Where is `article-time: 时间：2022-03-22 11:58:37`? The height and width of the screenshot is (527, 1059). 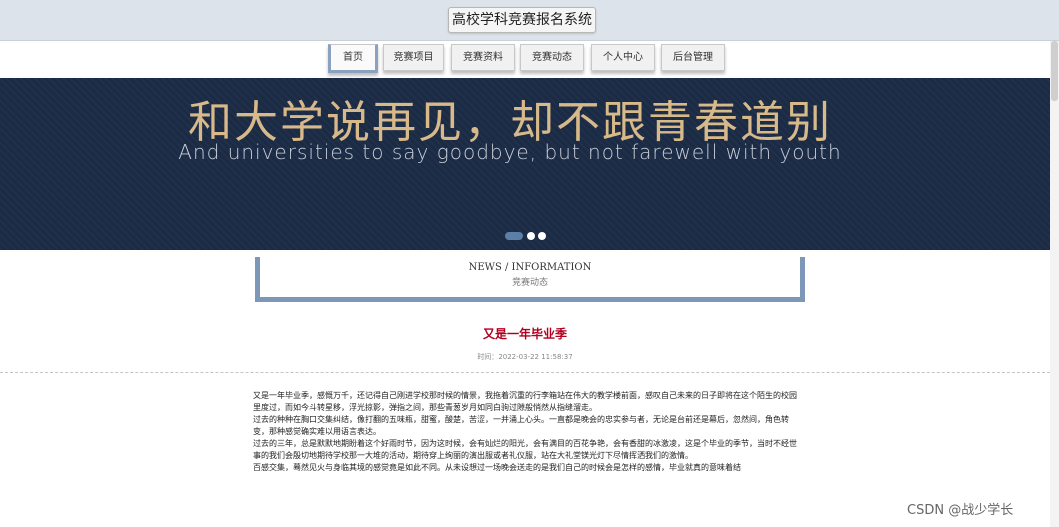
article-time: 时间：2022-03-22 11:58:37 is located at coordinates (525, 357).